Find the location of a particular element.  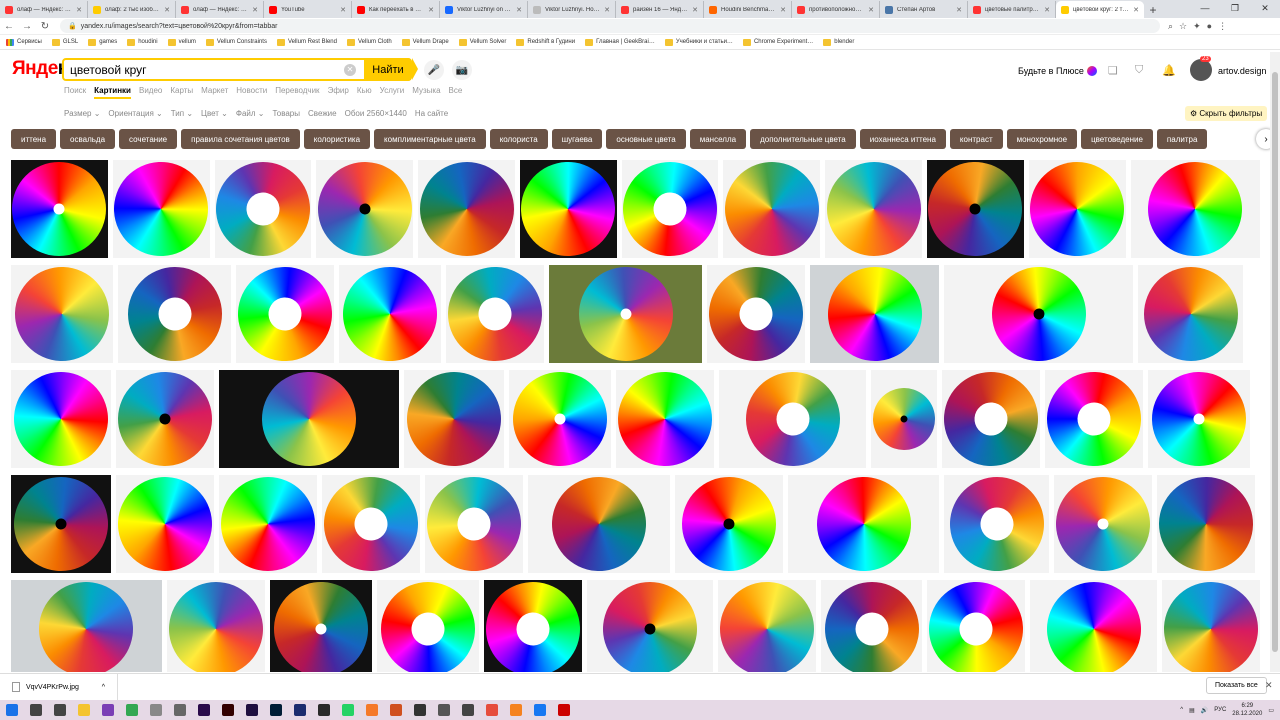

close-downloads-icon: ✕ is located at coordinates (1269, 685).